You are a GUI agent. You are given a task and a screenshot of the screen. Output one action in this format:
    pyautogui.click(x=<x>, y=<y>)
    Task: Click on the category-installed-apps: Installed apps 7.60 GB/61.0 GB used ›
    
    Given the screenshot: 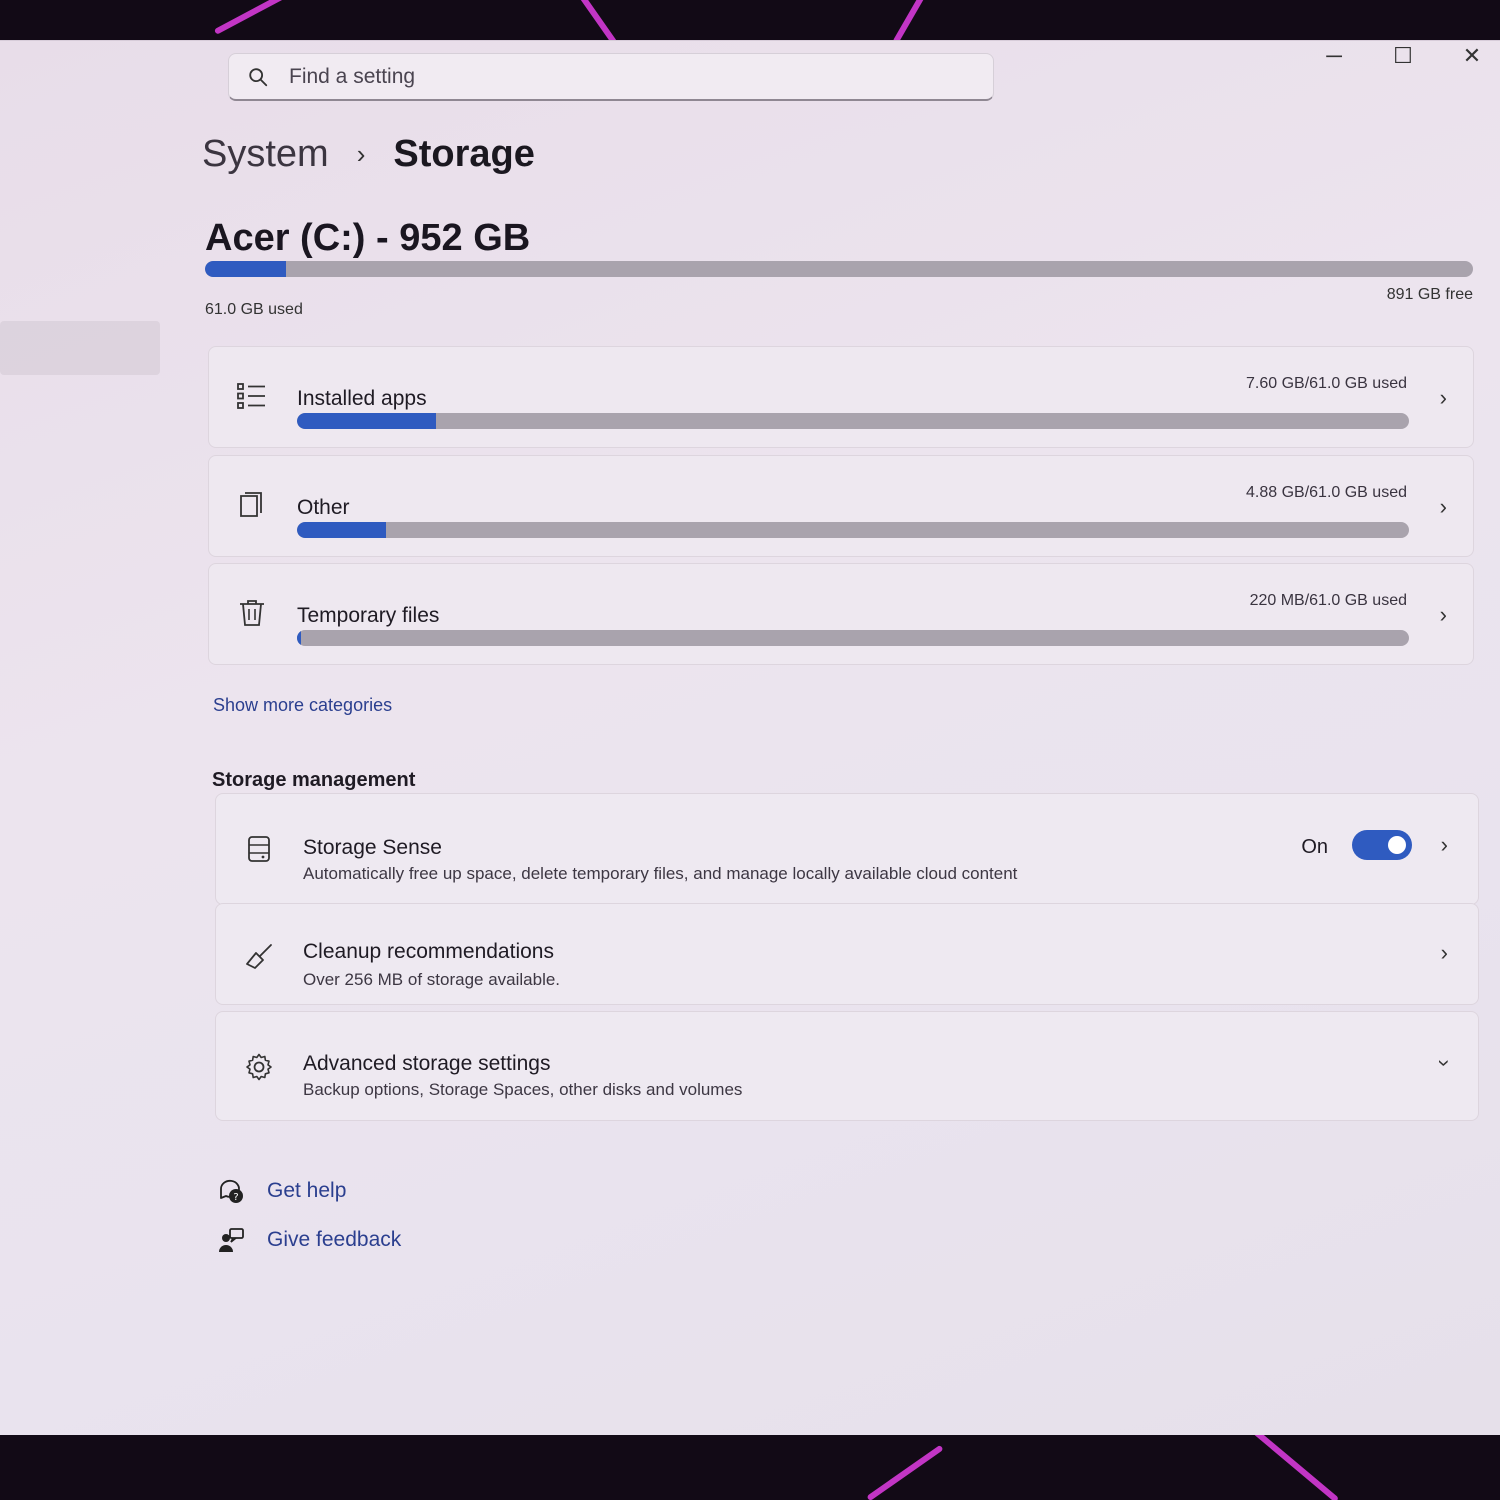 What is the action you would take?
    pyautogui.click(x=841, y=397)
    